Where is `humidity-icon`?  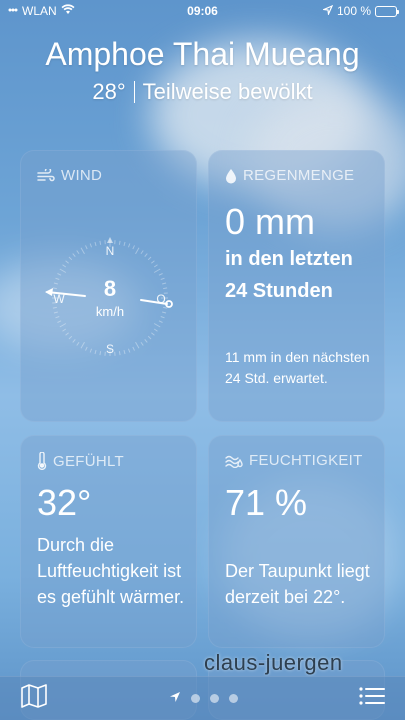
humidity-icon is located at coordinates (234, 461).